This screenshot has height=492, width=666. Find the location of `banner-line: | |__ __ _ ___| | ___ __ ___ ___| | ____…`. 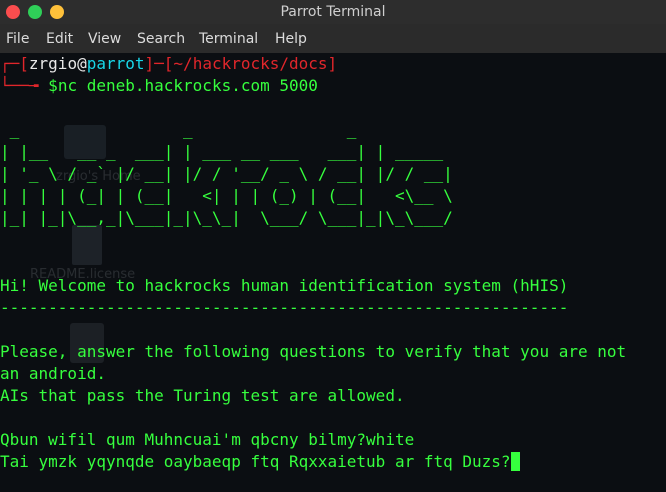

banner-line: | |__ __ _ ___| | ___ __ ___ ___| | ____… is located at coordinates (222, 151).